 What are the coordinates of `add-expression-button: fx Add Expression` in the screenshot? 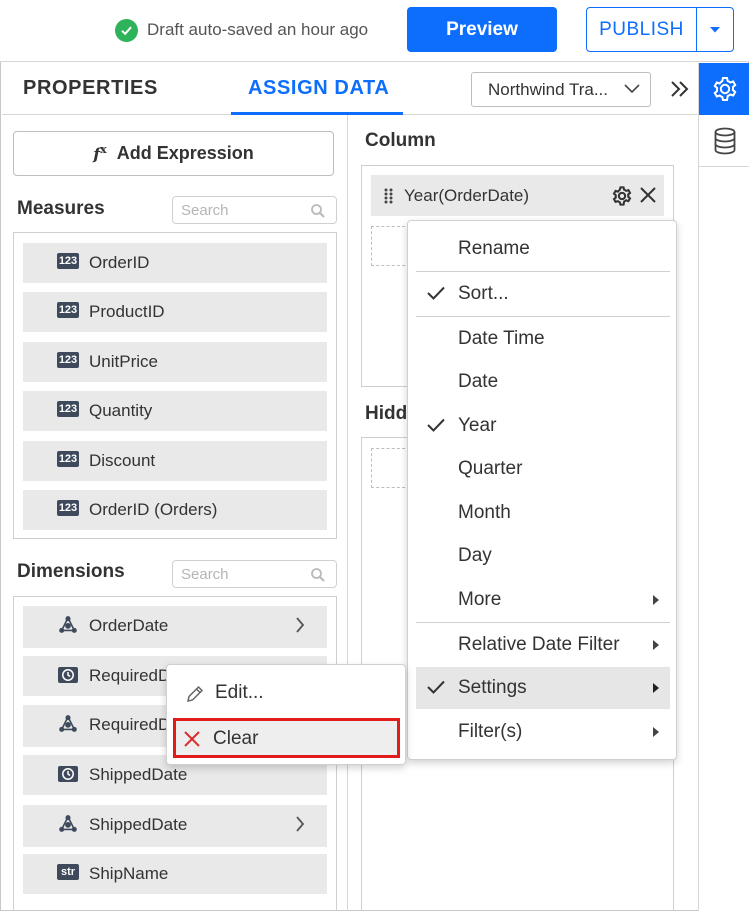 It's located at (173, 153).